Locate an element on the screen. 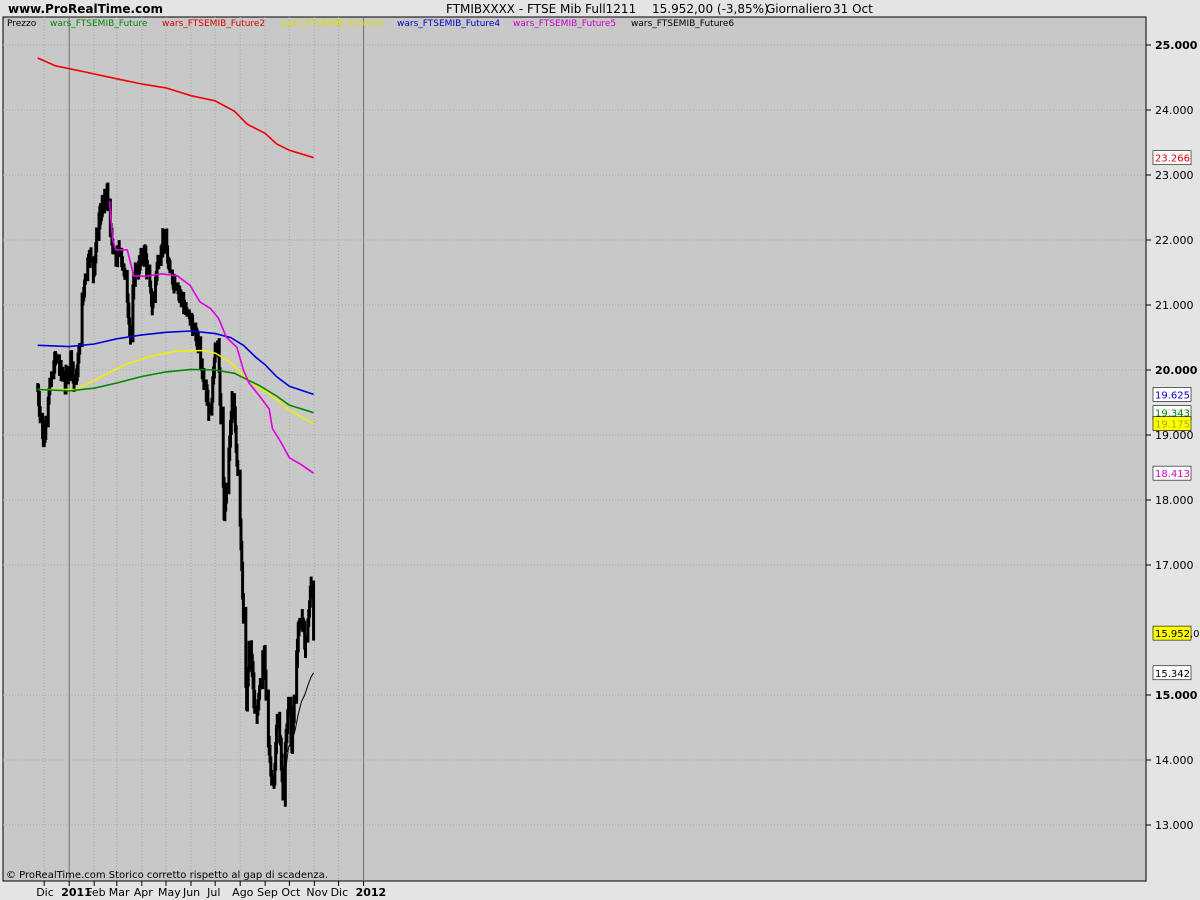  y-tick-label: 20.000 is located at coordinates (1176, 370).